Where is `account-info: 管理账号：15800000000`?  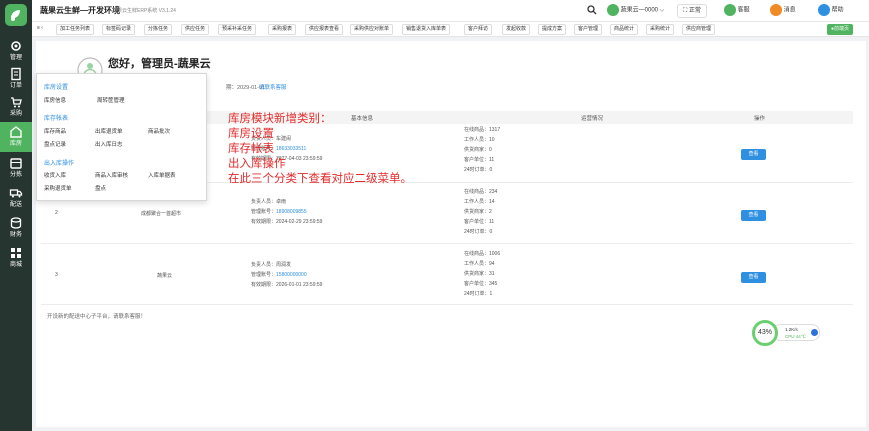
account-info: 管理账号：15800000000 is located at coordinates (279, 275).